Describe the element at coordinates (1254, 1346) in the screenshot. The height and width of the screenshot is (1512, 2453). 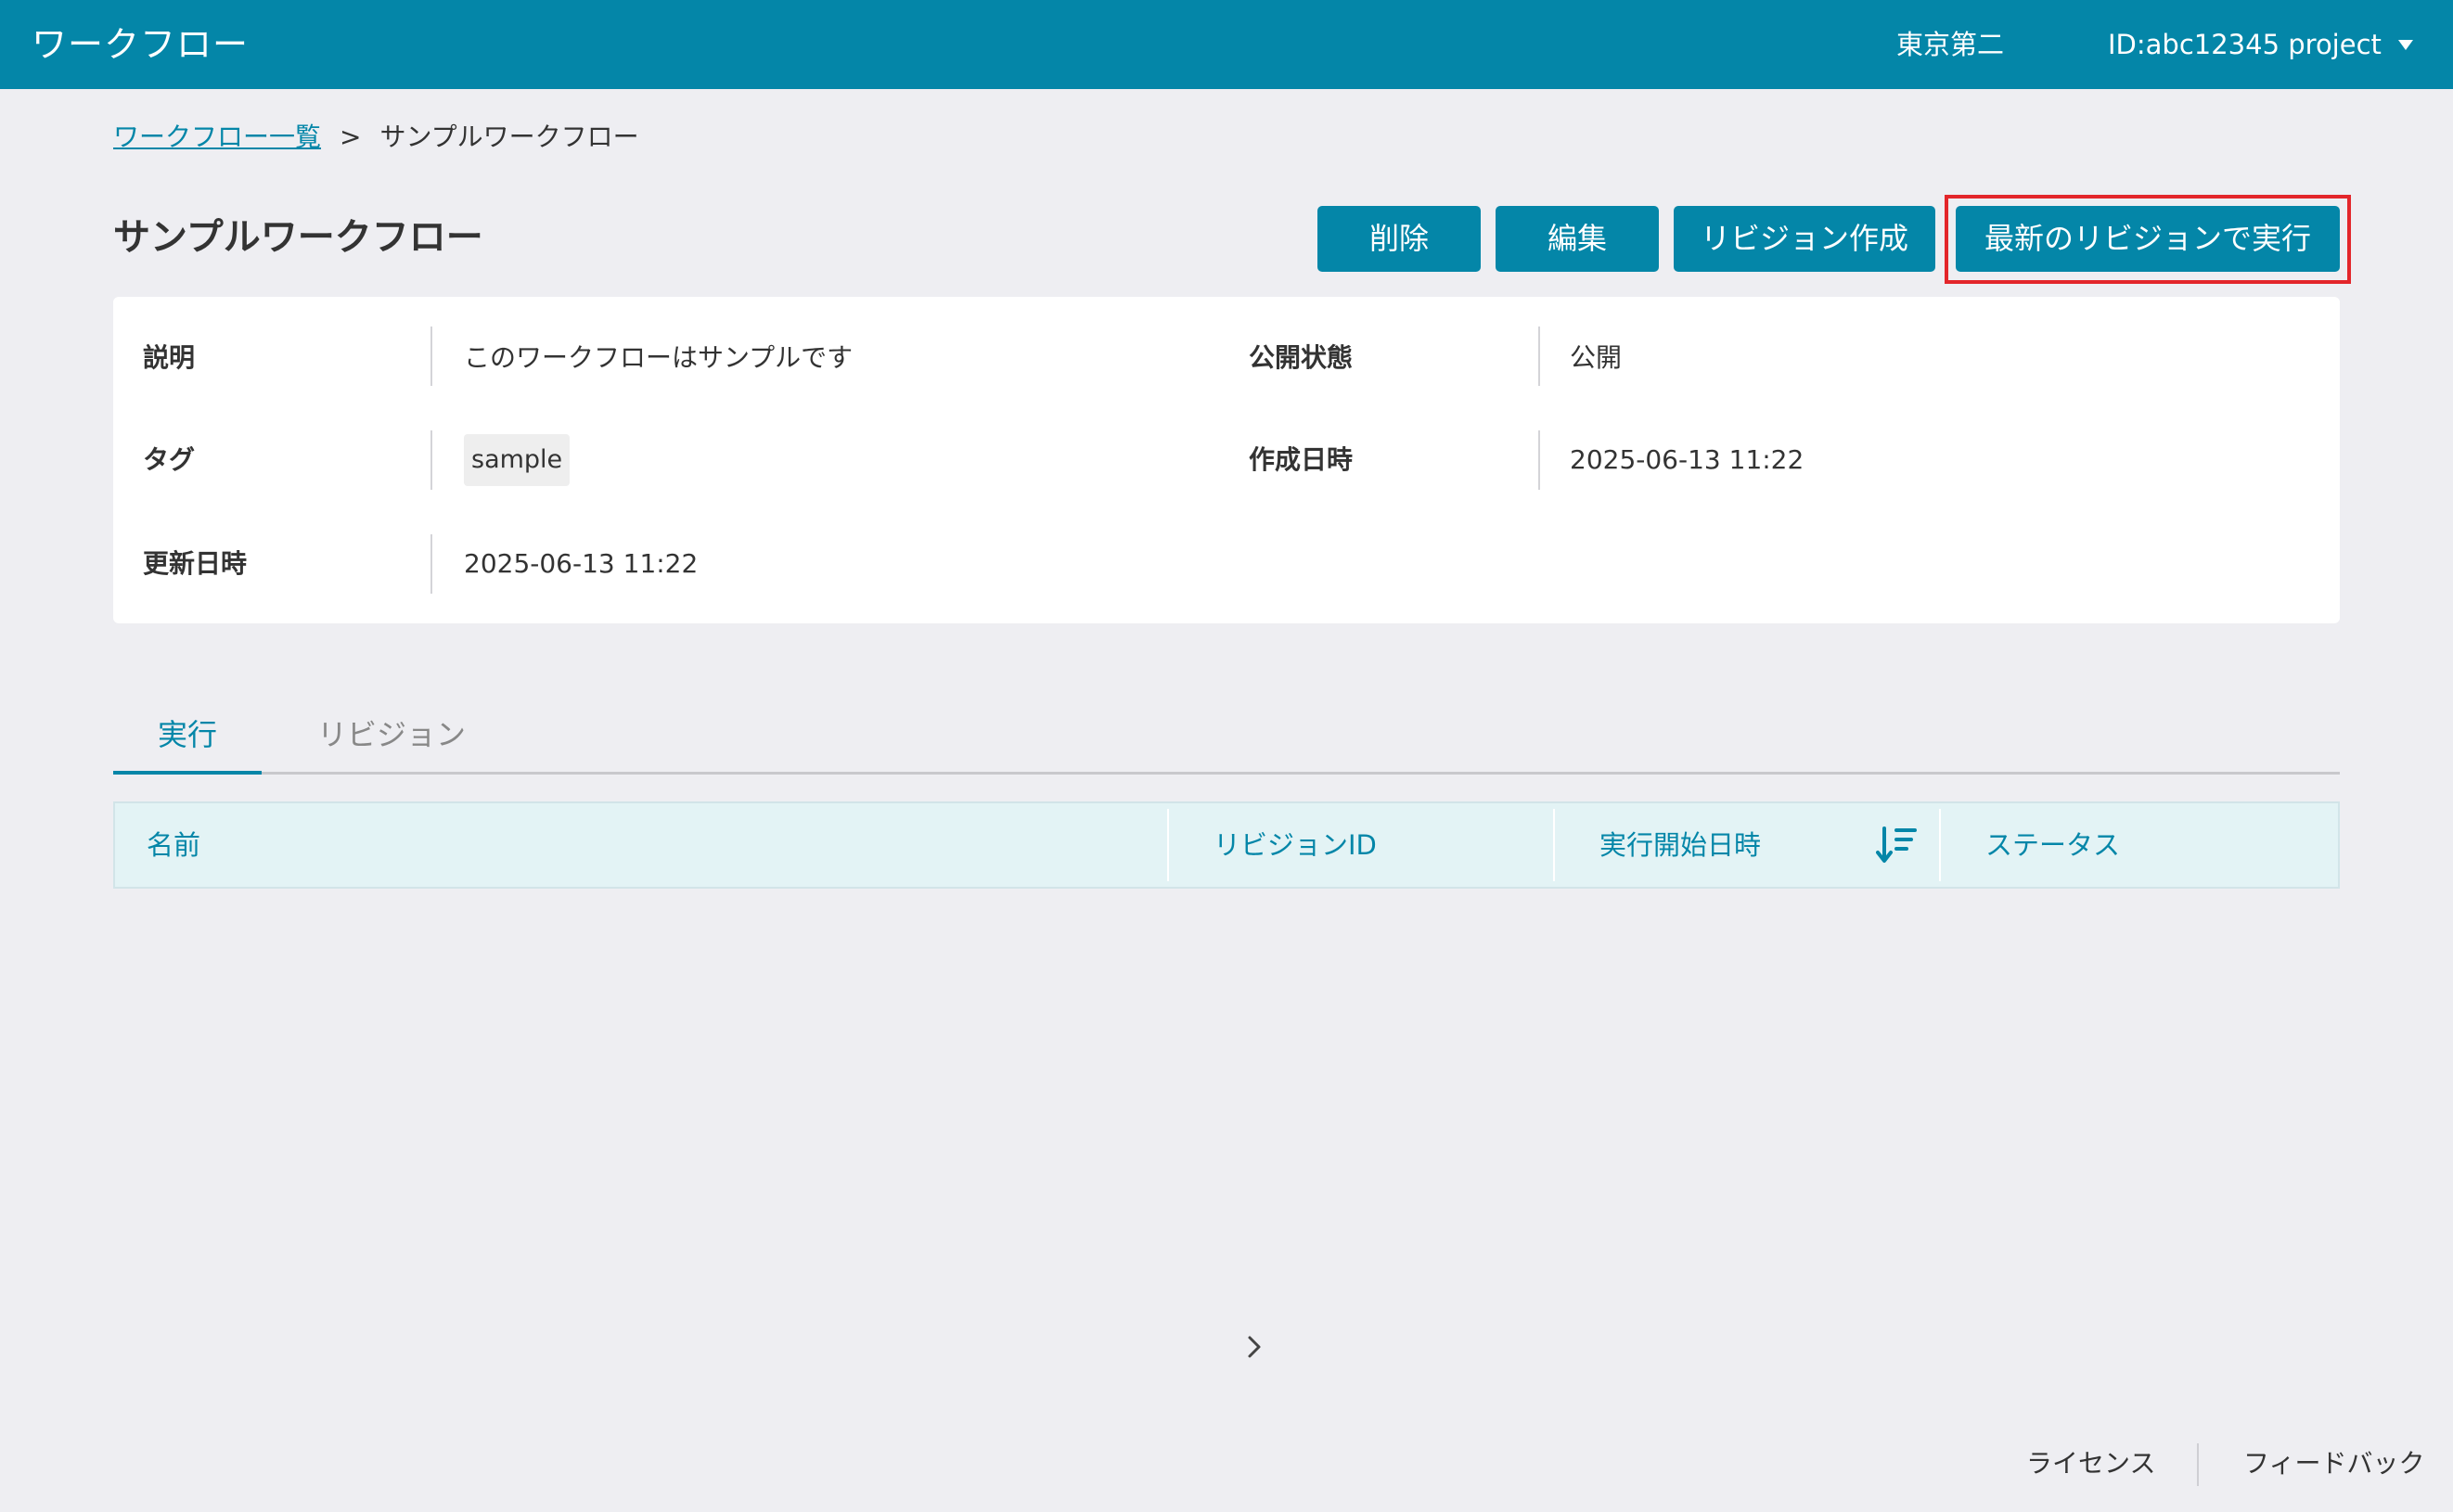
I see `chevron-right-icon` at that location.